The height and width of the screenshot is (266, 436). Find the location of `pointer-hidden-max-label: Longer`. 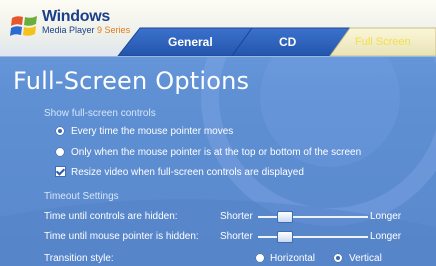

pointer-hidden-max-label: Longer is located at coordinates (386, 236).